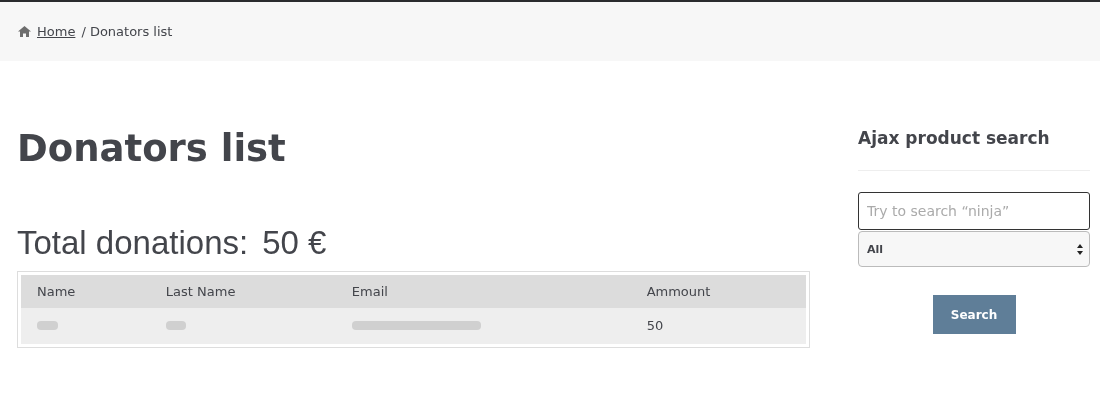 The image size is (1100, 403). I want to click on home-icon, so click(24, 31).